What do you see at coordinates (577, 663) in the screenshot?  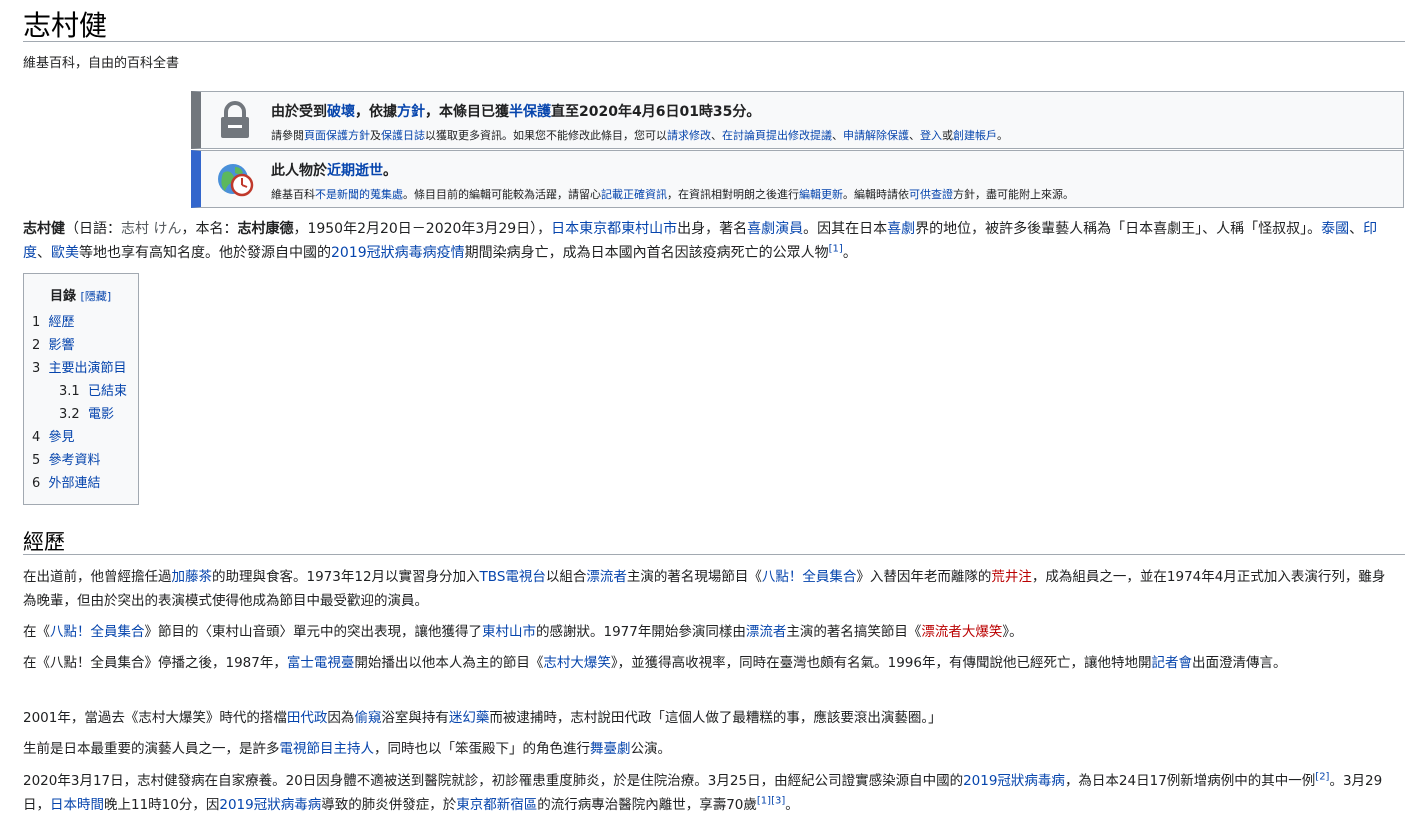 I see `shimura-daibakusho-link: 志村大爆笑` at bounding box center [577, 663].